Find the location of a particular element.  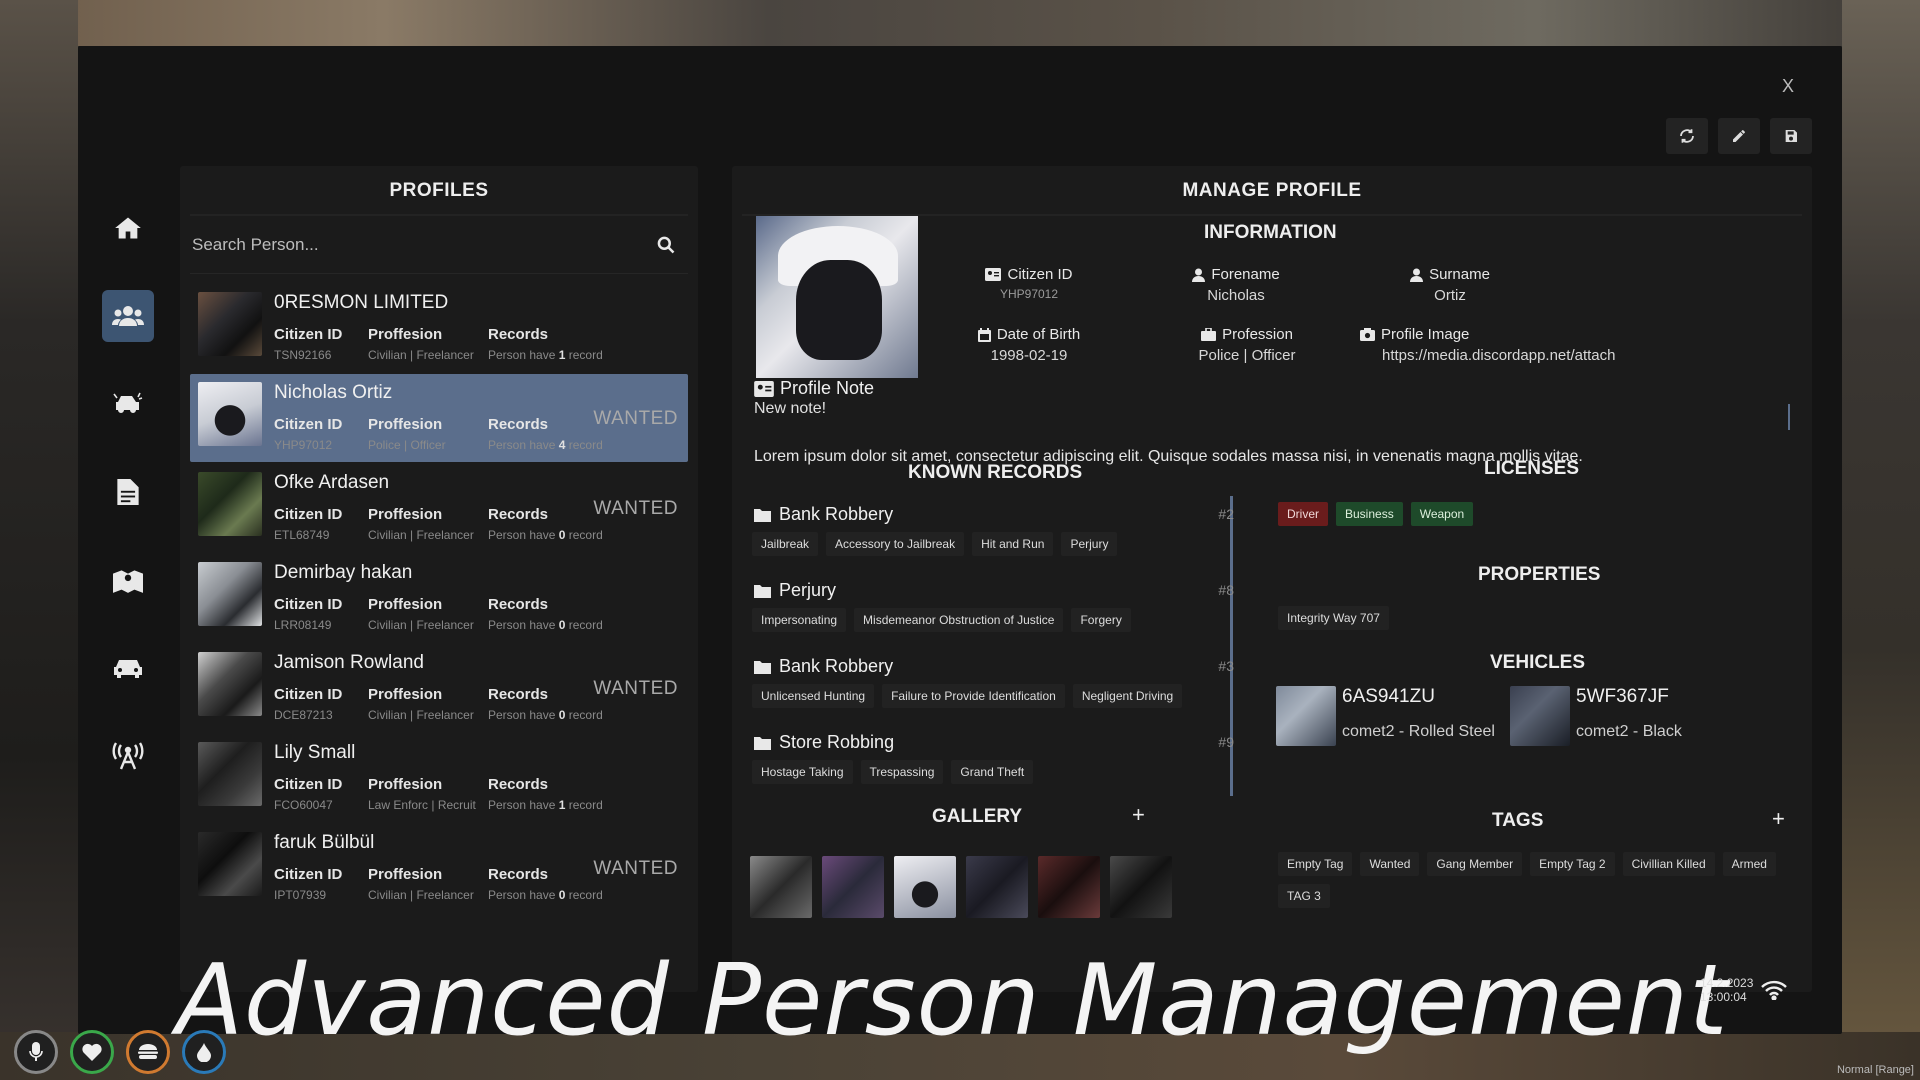

home-icon is located at coordinates (128, 228).